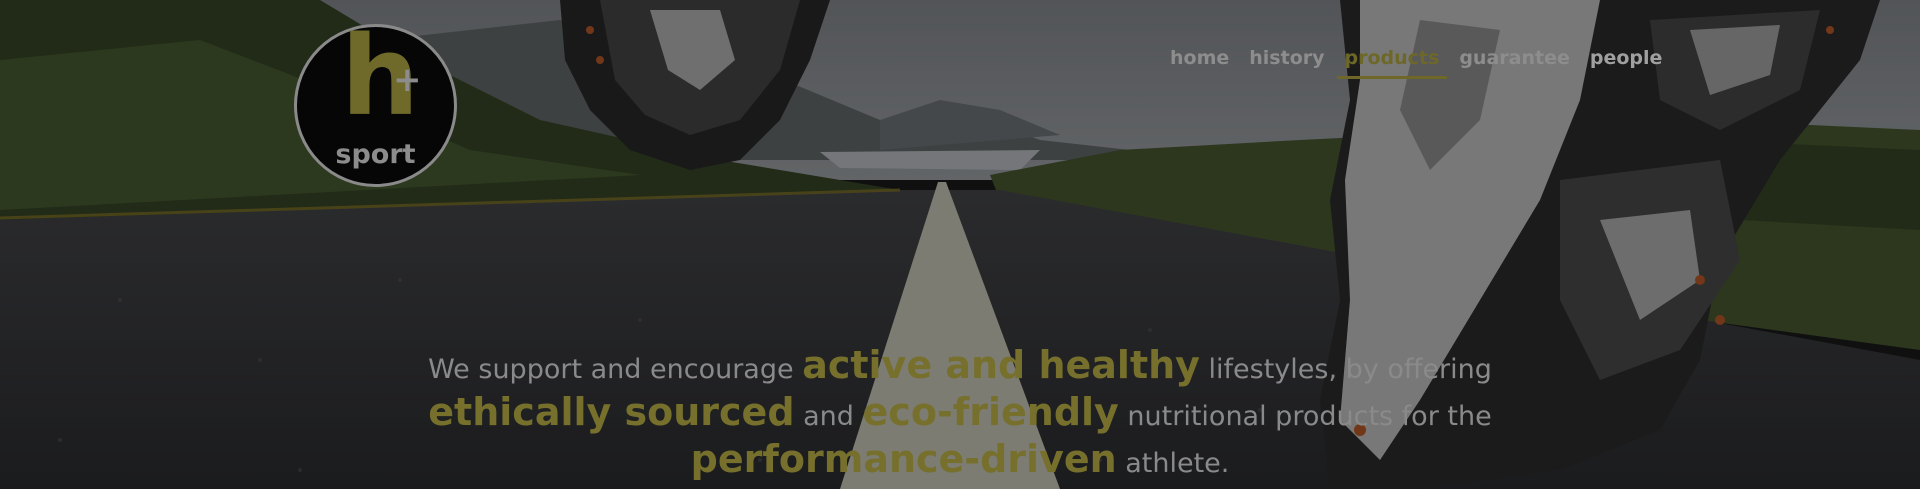 The height and width of the screenshot is (489, 1920). Describe the element at coordinates (1514, 61) in the screenshot. I see `nav-item-guarantee: guarantee` at that location.